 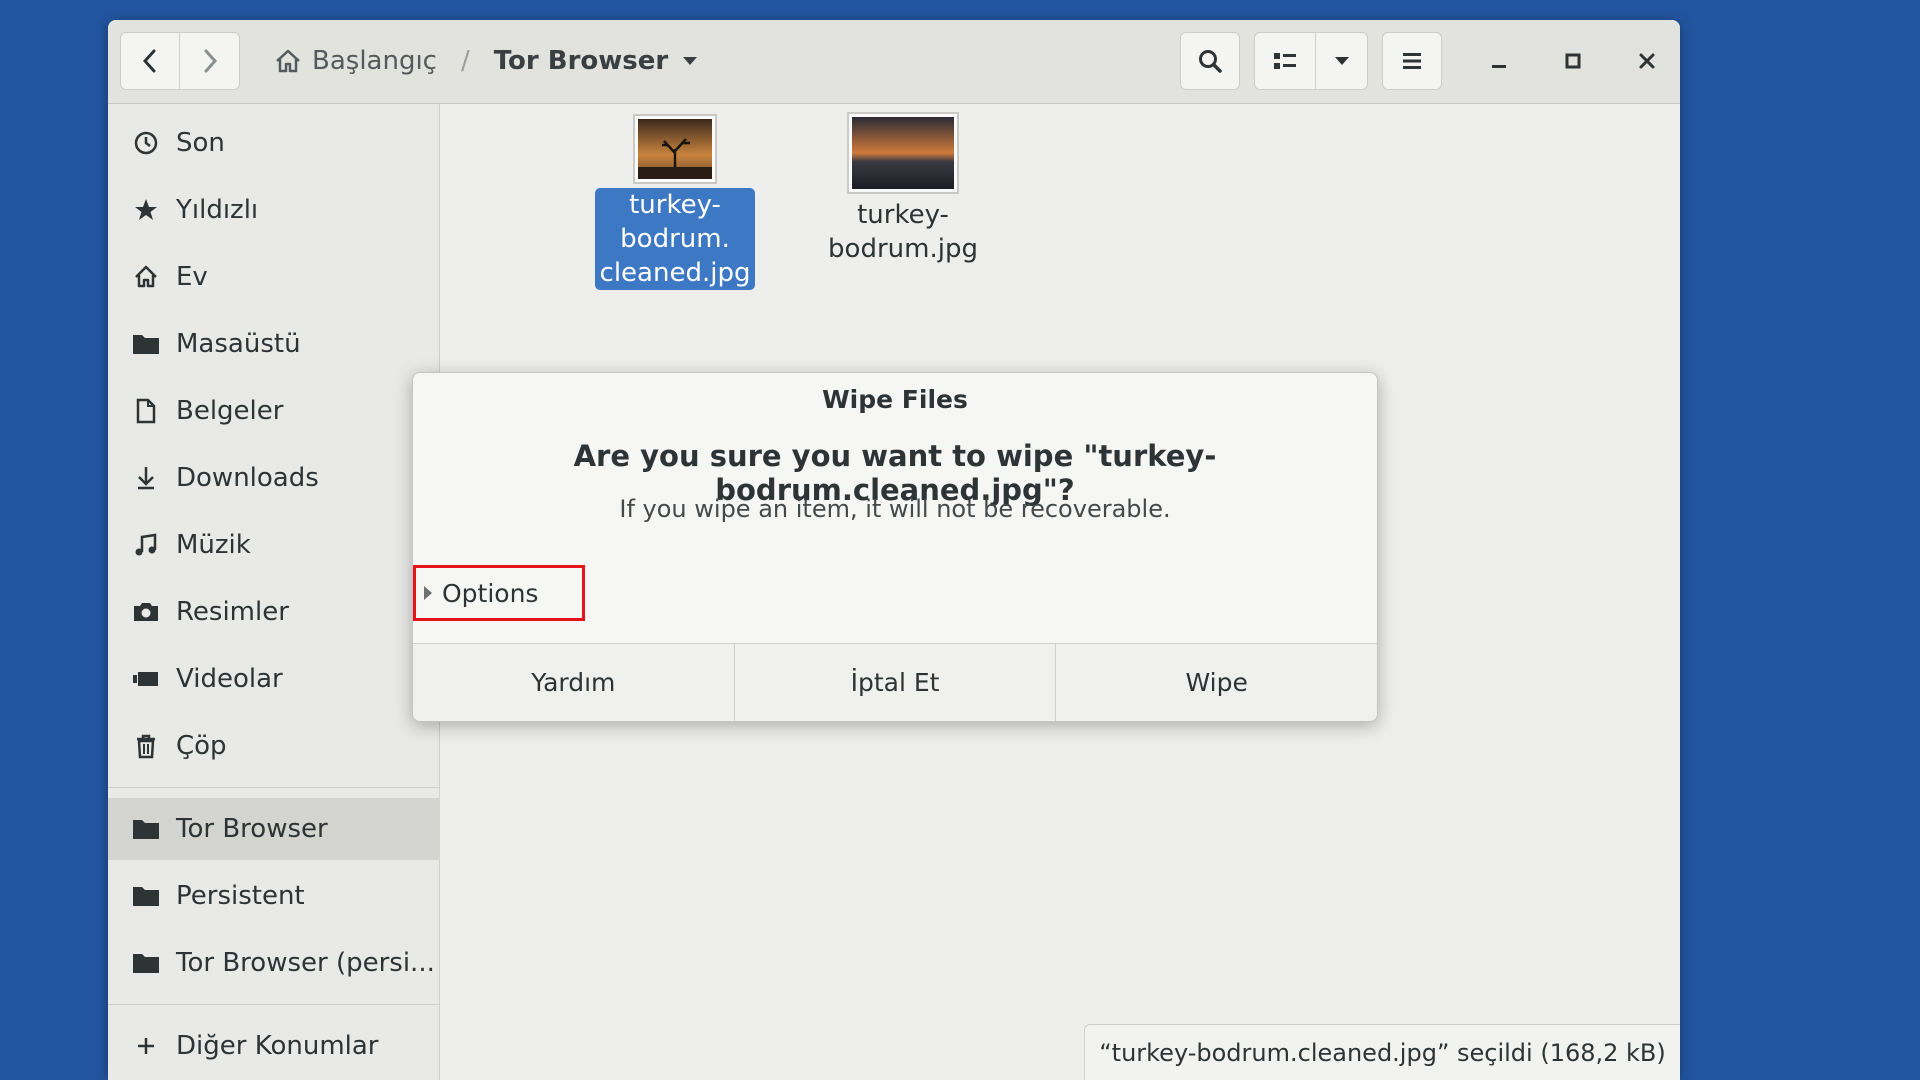 I want to click on minimize-icon, so click(x=1499, y=66).